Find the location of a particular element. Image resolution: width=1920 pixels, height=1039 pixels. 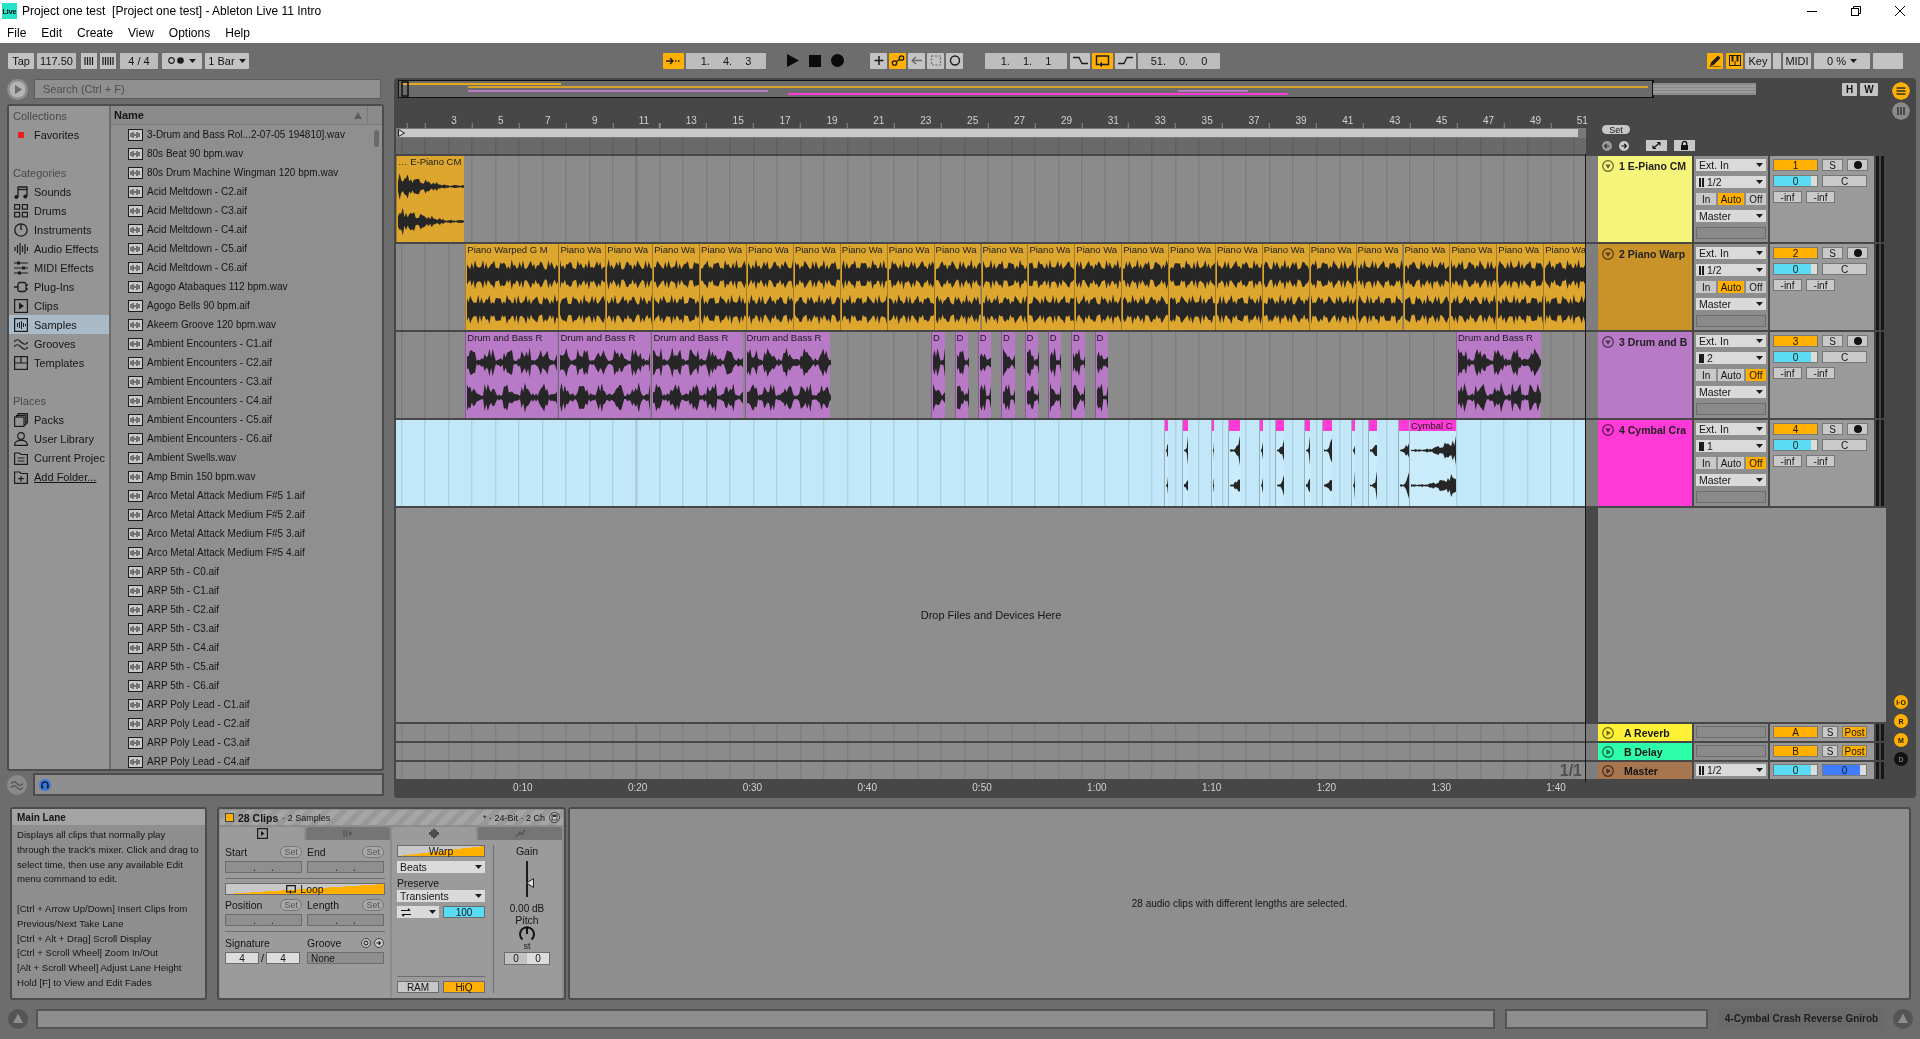

quantization-dropdown: 1 Bar is located at coordinates (227, 60).